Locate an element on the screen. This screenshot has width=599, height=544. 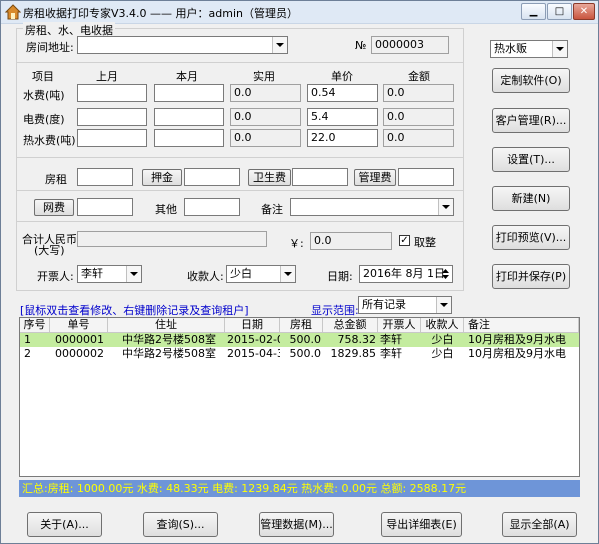
table-header-address: 住址 is located at coordinates (166, 325).